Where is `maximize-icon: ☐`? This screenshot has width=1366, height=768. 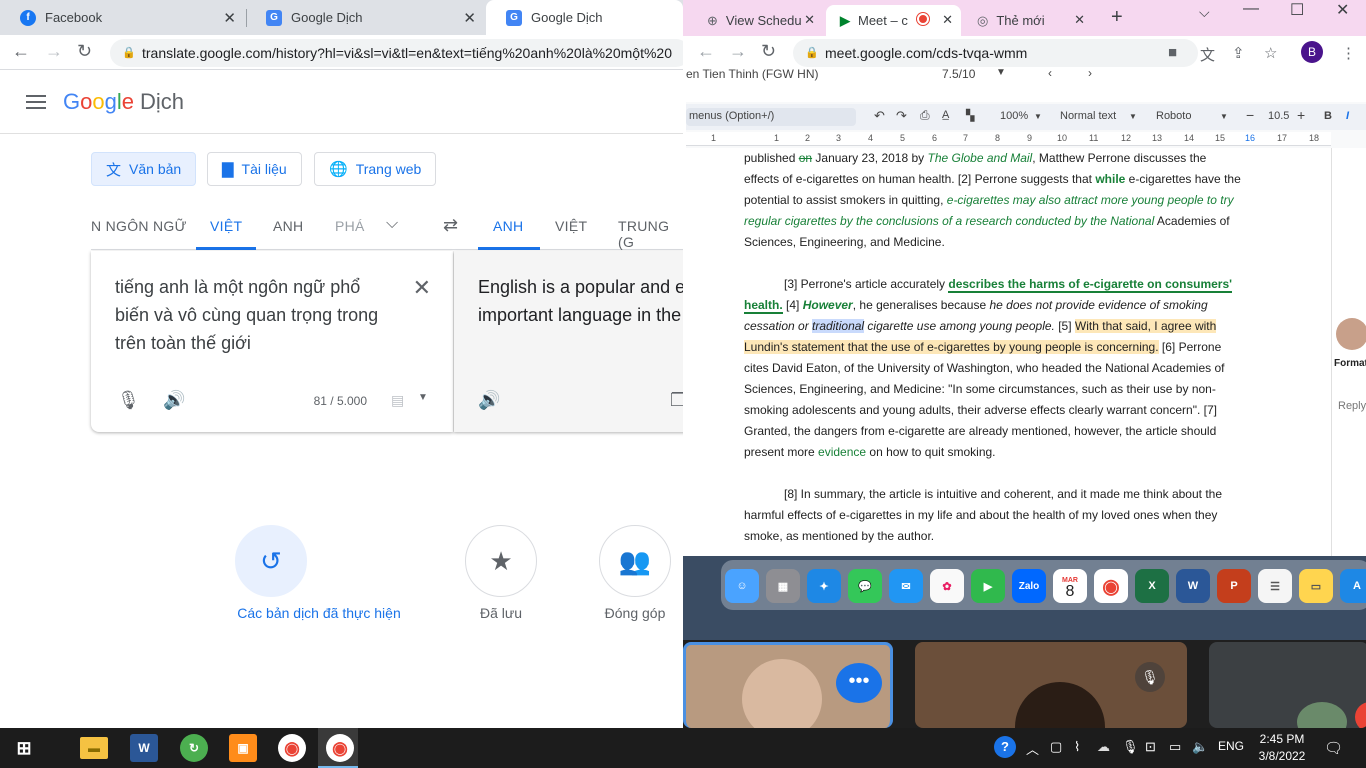 maximize-icon: ☐ is located at coordinates (1297, 10).